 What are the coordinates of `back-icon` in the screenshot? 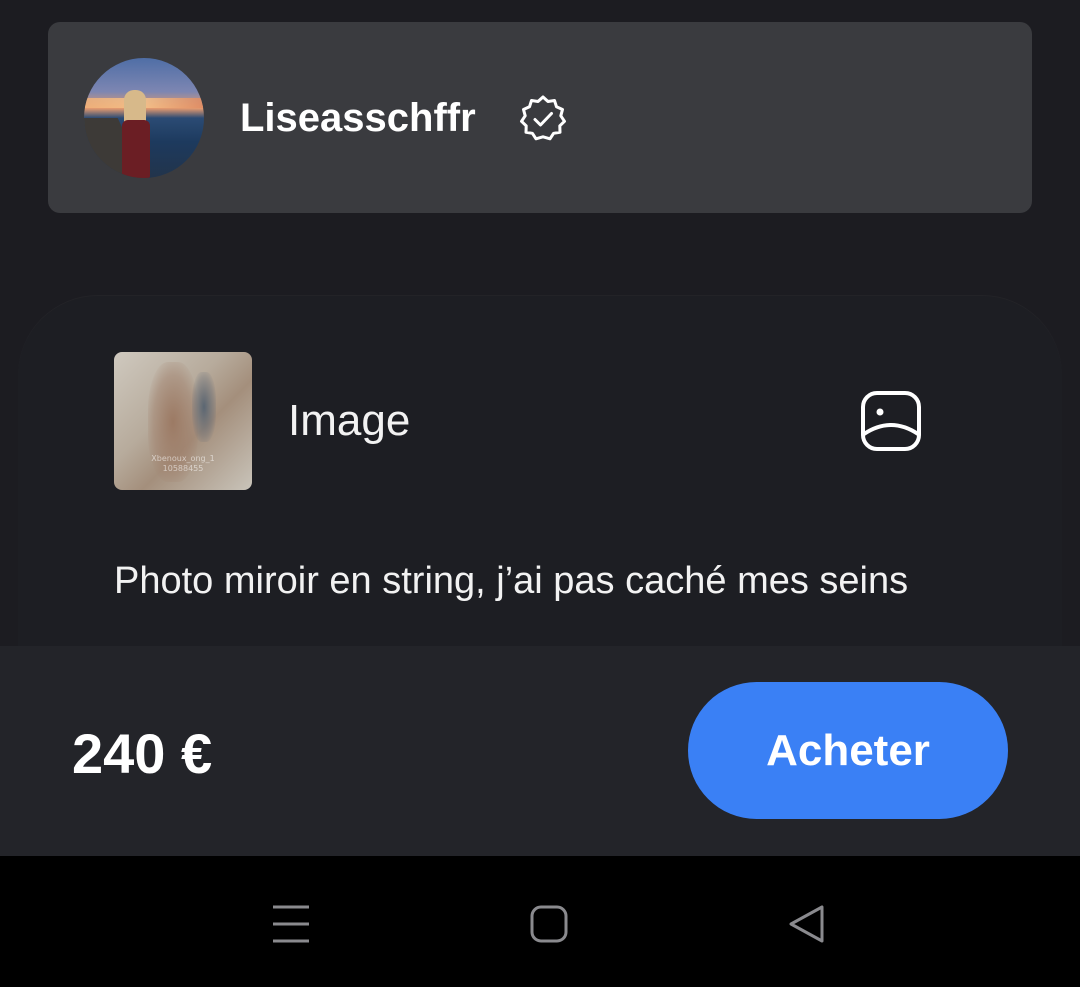 It's located at (807, 924).